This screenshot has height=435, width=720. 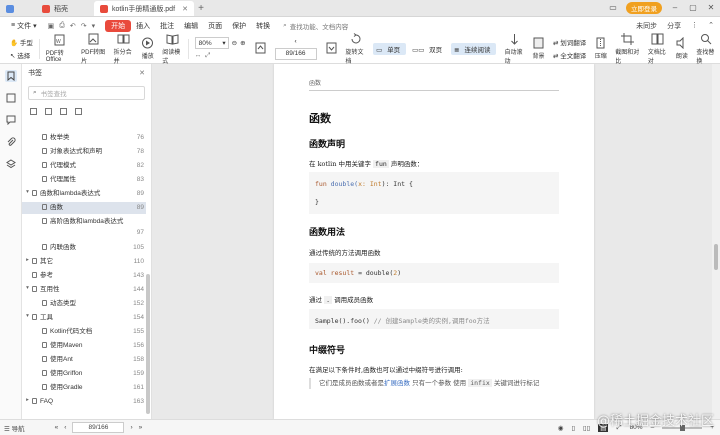 What do you see at coordinates (474, 48) in the screenshot?
I see `continuous-read-button: ≣ 连续阅读` at bounding box center [474, 48].